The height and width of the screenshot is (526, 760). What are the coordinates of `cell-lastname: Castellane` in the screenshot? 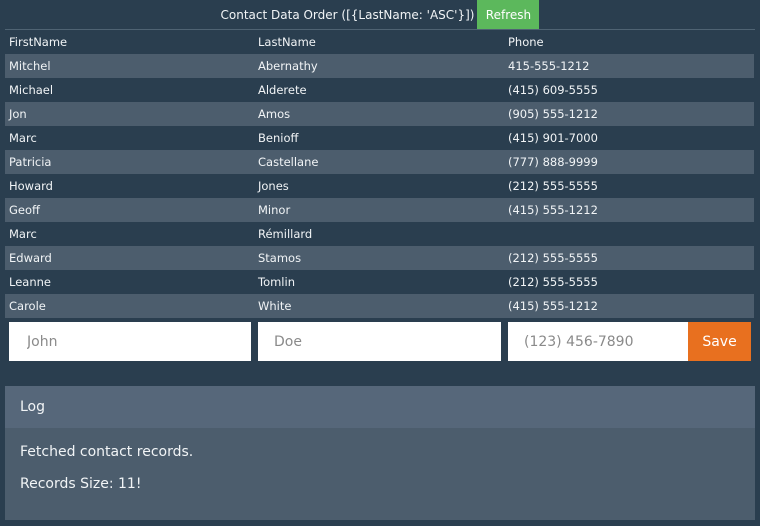 It's located at (288, 162).